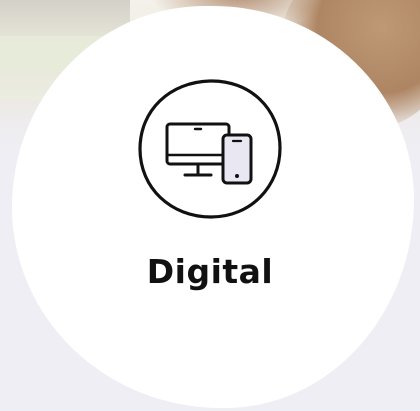 The image size is (420, 411). I want to click on service-title: Digital, so click(210, 271).